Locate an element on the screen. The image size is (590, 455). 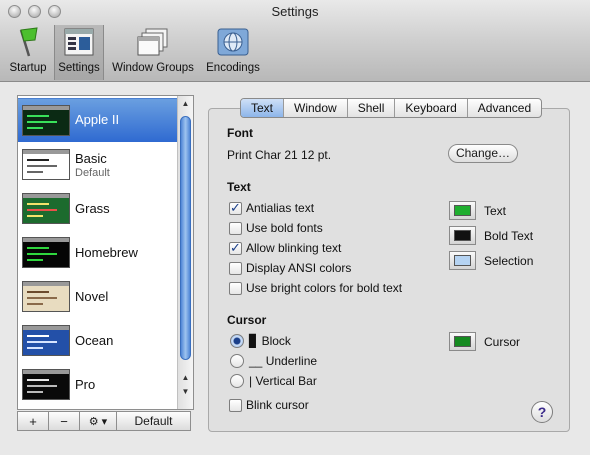
cursor-vertical-bar-text: Vertical Bar is located at coordinates (286, 381).